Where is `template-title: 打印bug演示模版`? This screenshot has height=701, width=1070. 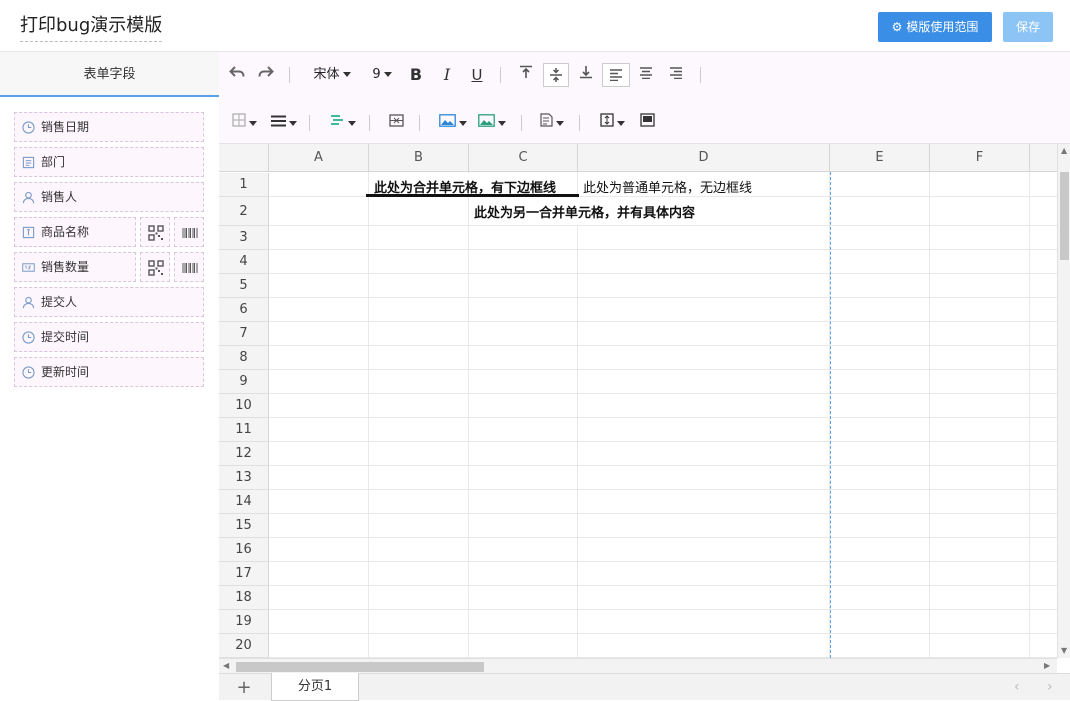
template-title: 打印bug演示模版 is located at coordinates (91, 28).